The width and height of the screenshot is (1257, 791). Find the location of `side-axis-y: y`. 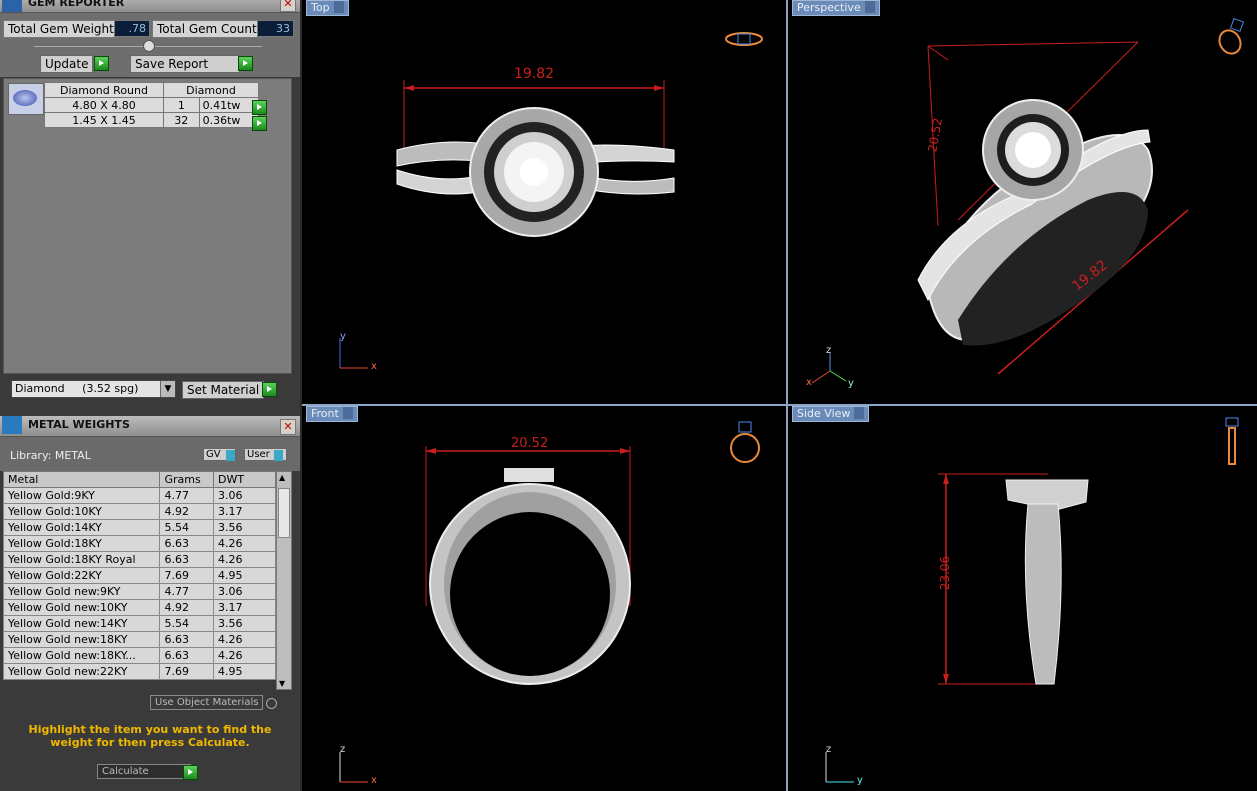

side-axis-y: y is located at coordinates (860, 780).